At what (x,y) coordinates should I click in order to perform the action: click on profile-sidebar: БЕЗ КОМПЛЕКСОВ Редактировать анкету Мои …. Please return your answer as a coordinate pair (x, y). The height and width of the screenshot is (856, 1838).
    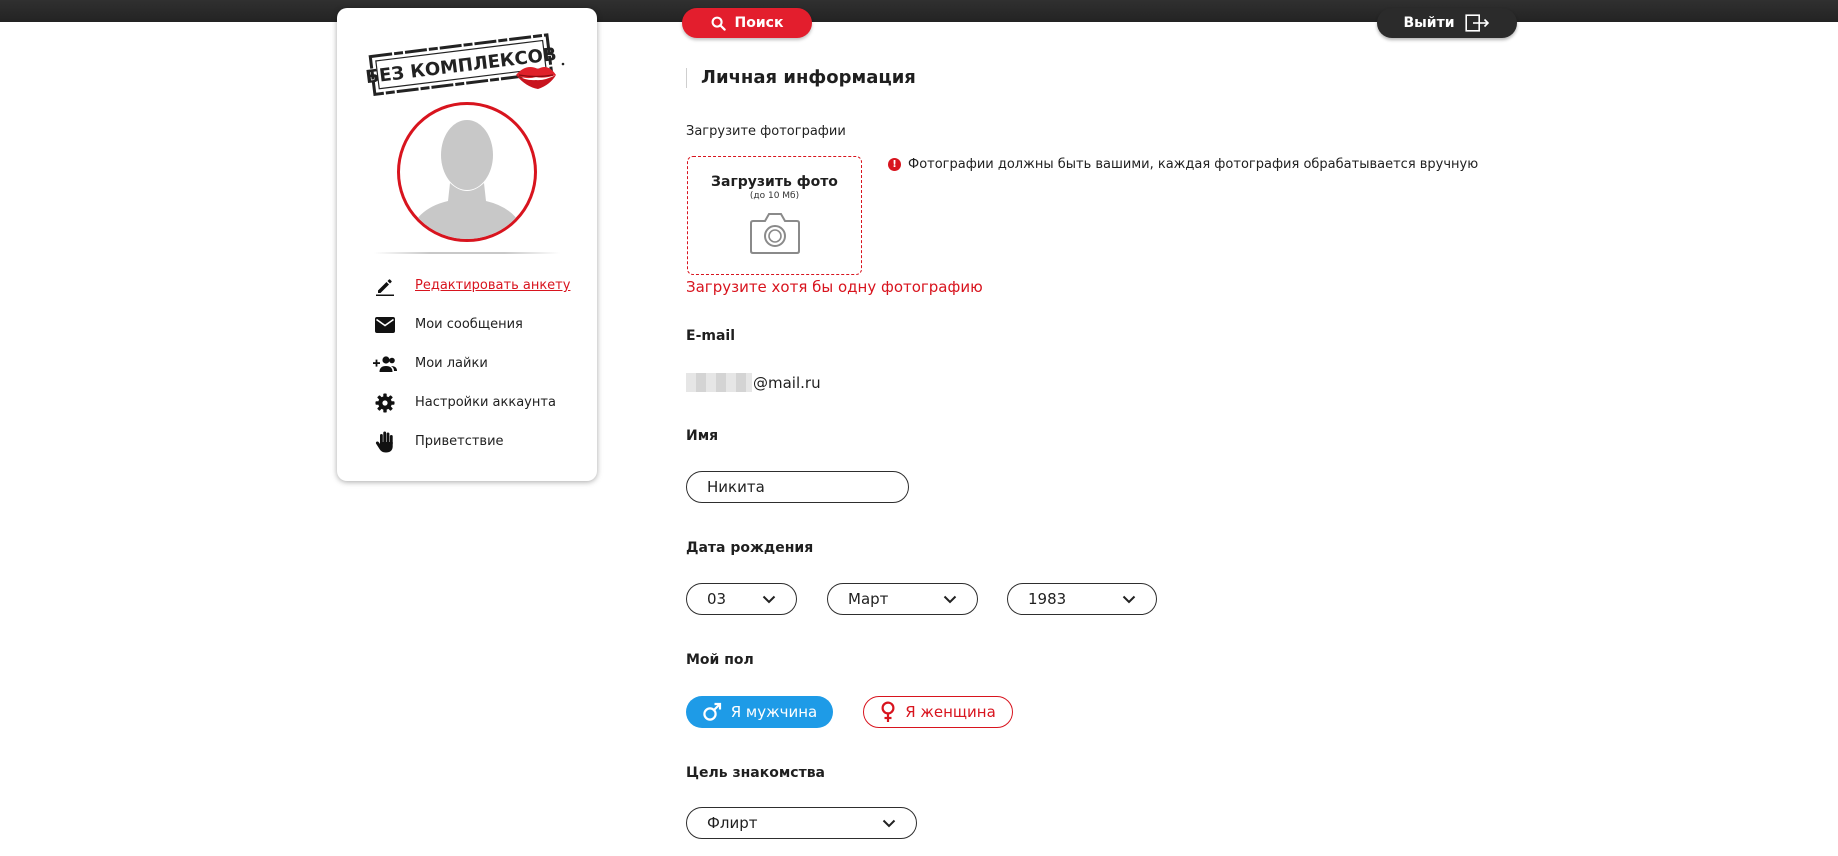
    Looking at the image, I should click on (467, 244).